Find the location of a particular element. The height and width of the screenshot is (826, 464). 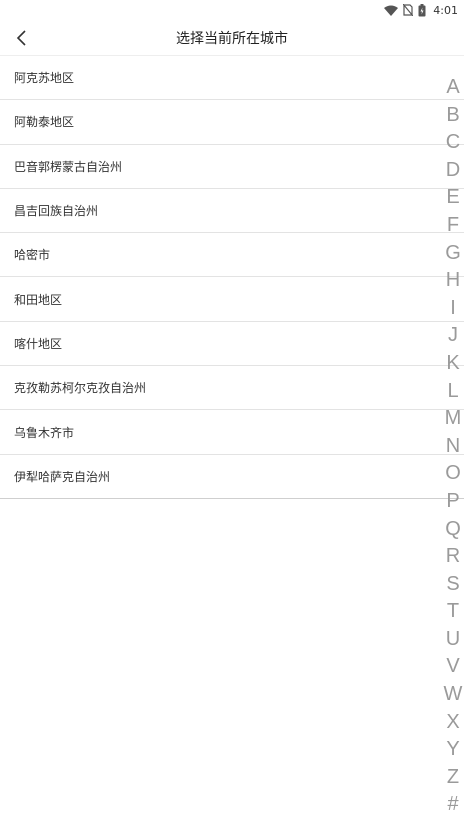

index-letter-f: F is located at coordinates (453, 226).